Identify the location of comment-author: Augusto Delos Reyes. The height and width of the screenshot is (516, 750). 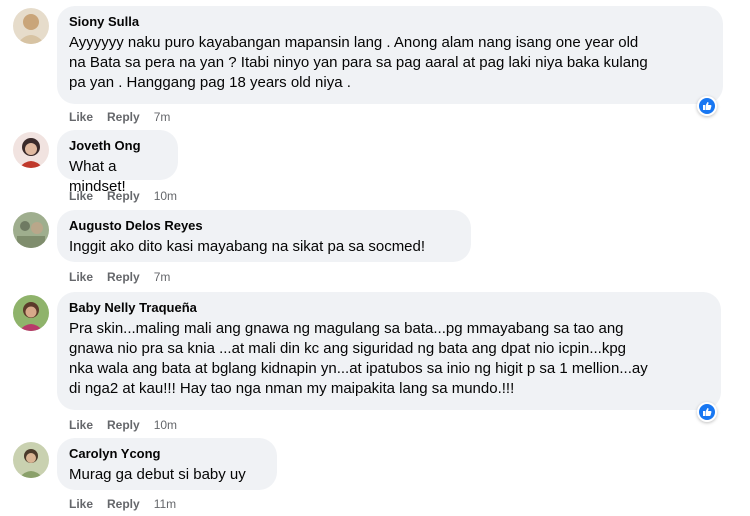
(264, 226).